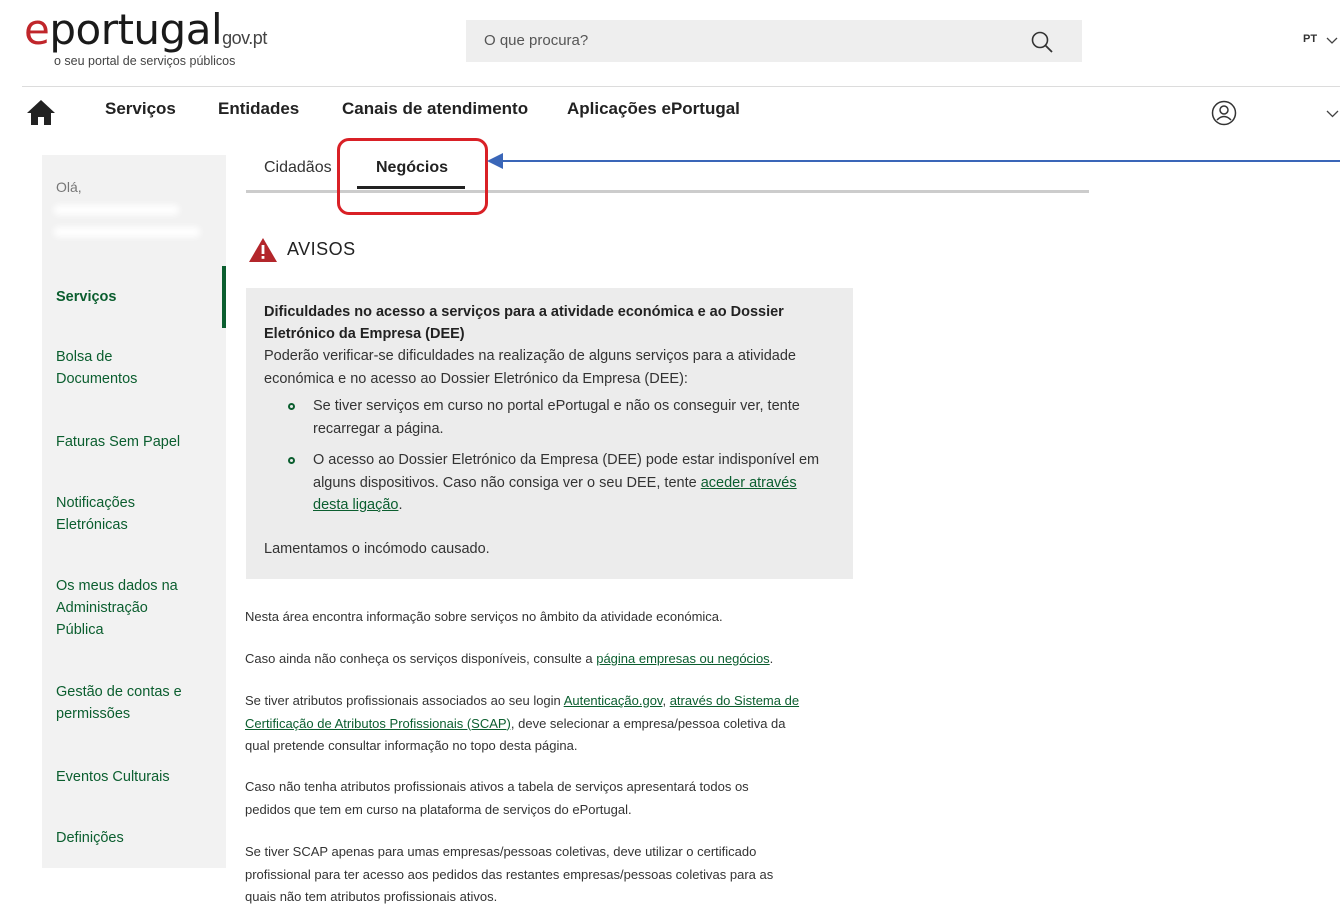 Image resolution: width=1340 pixels, height=920 pixels. Describe the element at coordinates (681, 86) in the screenshot. I see `header-divider` at that location.